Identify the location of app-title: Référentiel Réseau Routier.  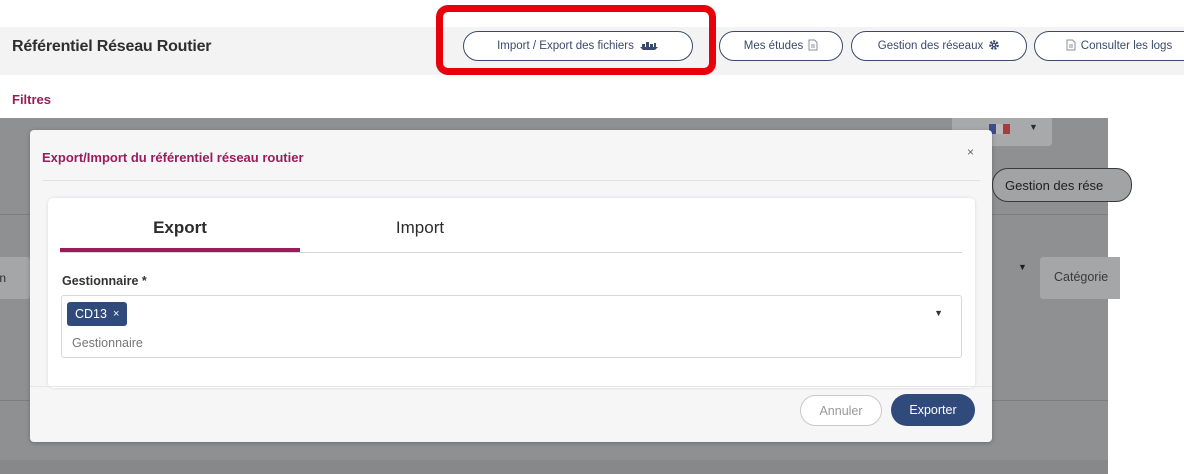
(112, 46).